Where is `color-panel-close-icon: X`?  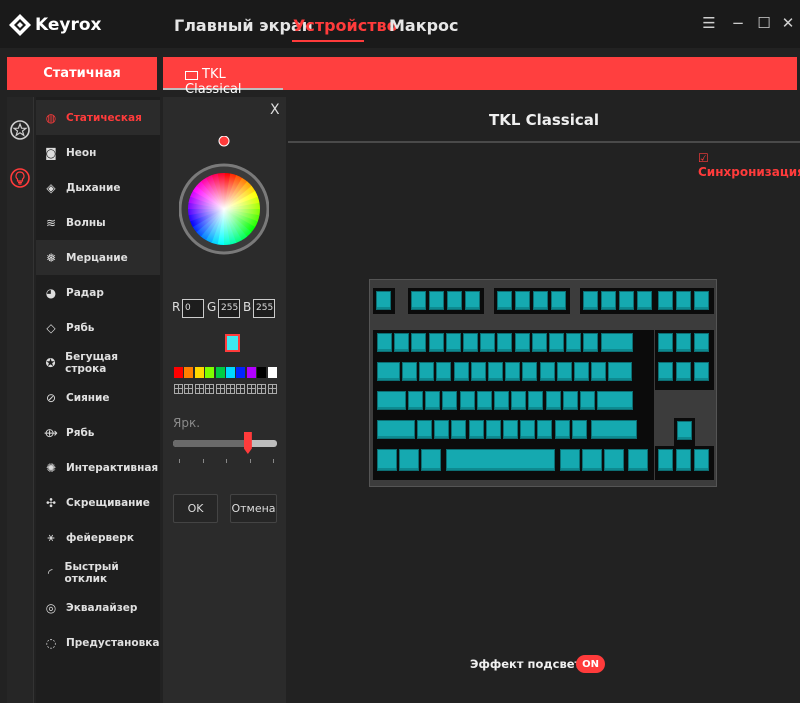 color-panel-close-icon: X is located at coordinates (275, 110).